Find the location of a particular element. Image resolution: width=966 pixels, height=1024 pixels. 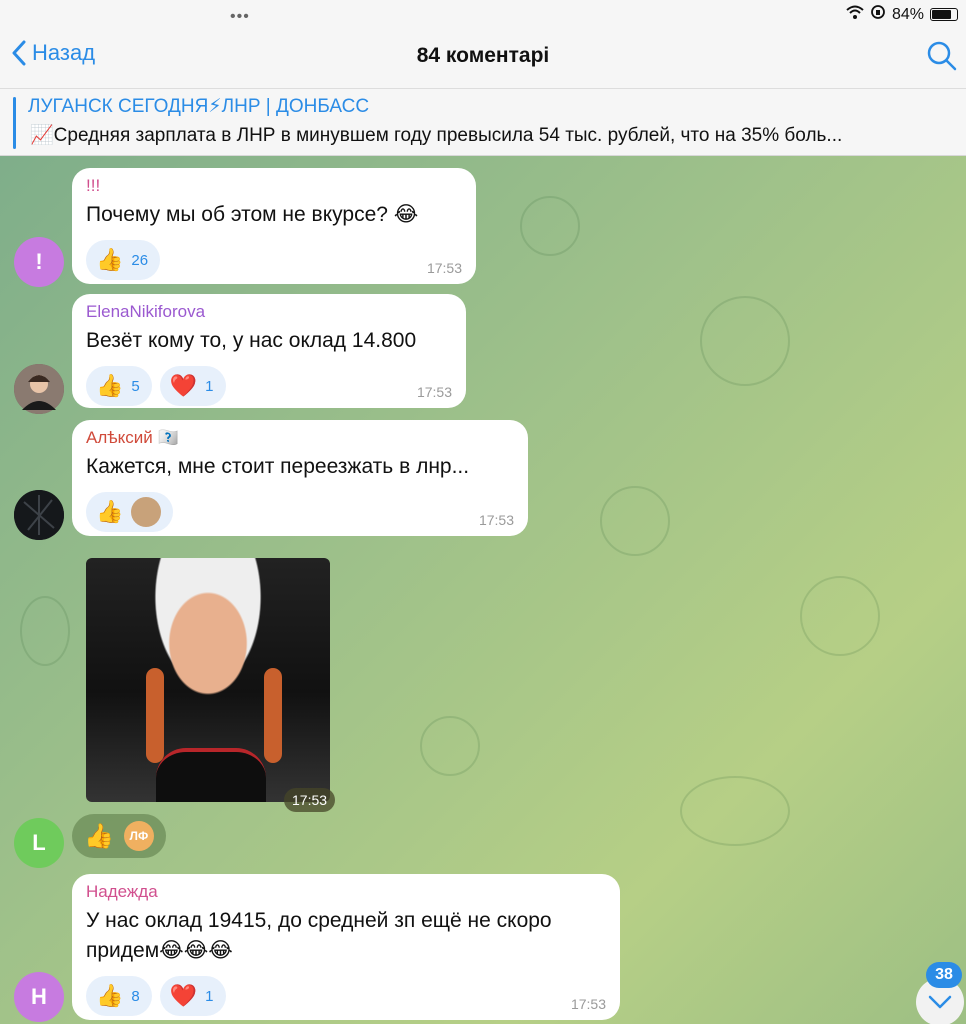

search-button is located at coordinates (942, 56).